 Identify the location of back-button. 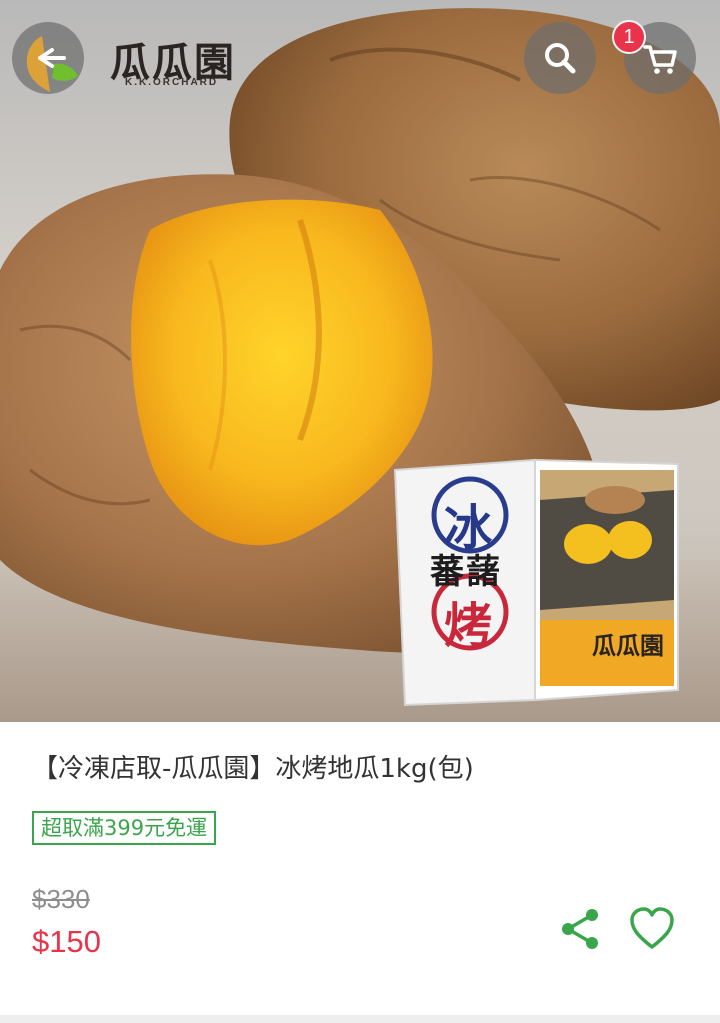
(48, 58).